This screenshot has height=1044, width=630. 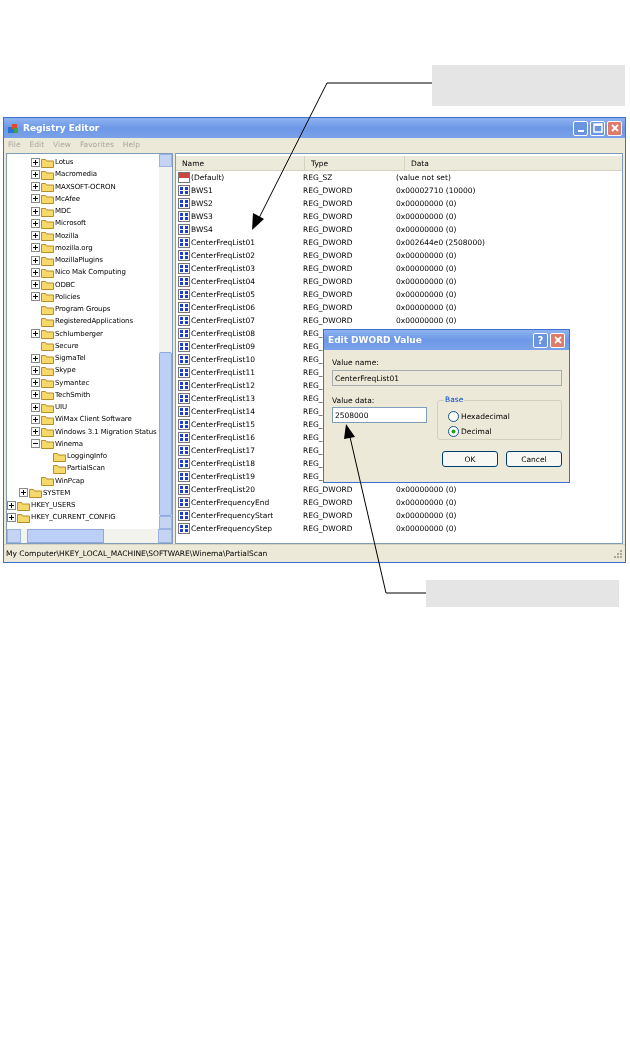 I want to click on dialog-title: Edit DWORD Value, so click(x=375, y=340).